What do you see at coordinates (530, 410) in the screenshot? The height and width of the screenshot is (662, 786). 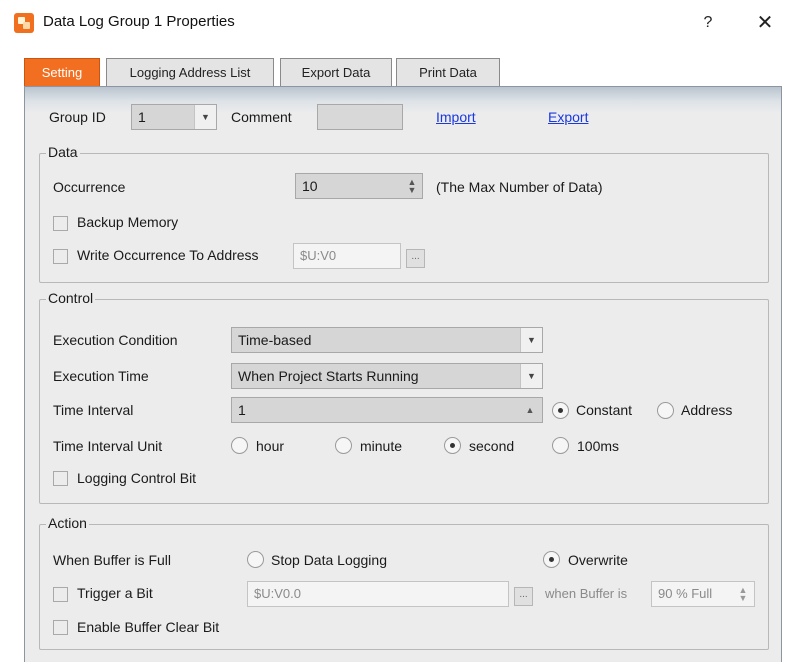 I see `spin-up-icon: ▲` at bounding box center [530, 410].